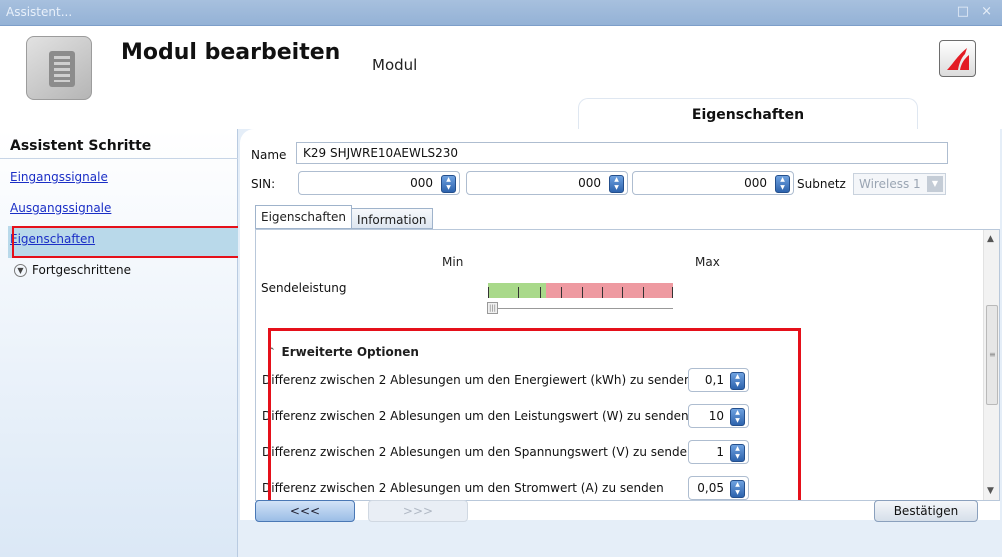  I want to click on sin-field-1: 000 ▲ ▼, so click(379, 183).